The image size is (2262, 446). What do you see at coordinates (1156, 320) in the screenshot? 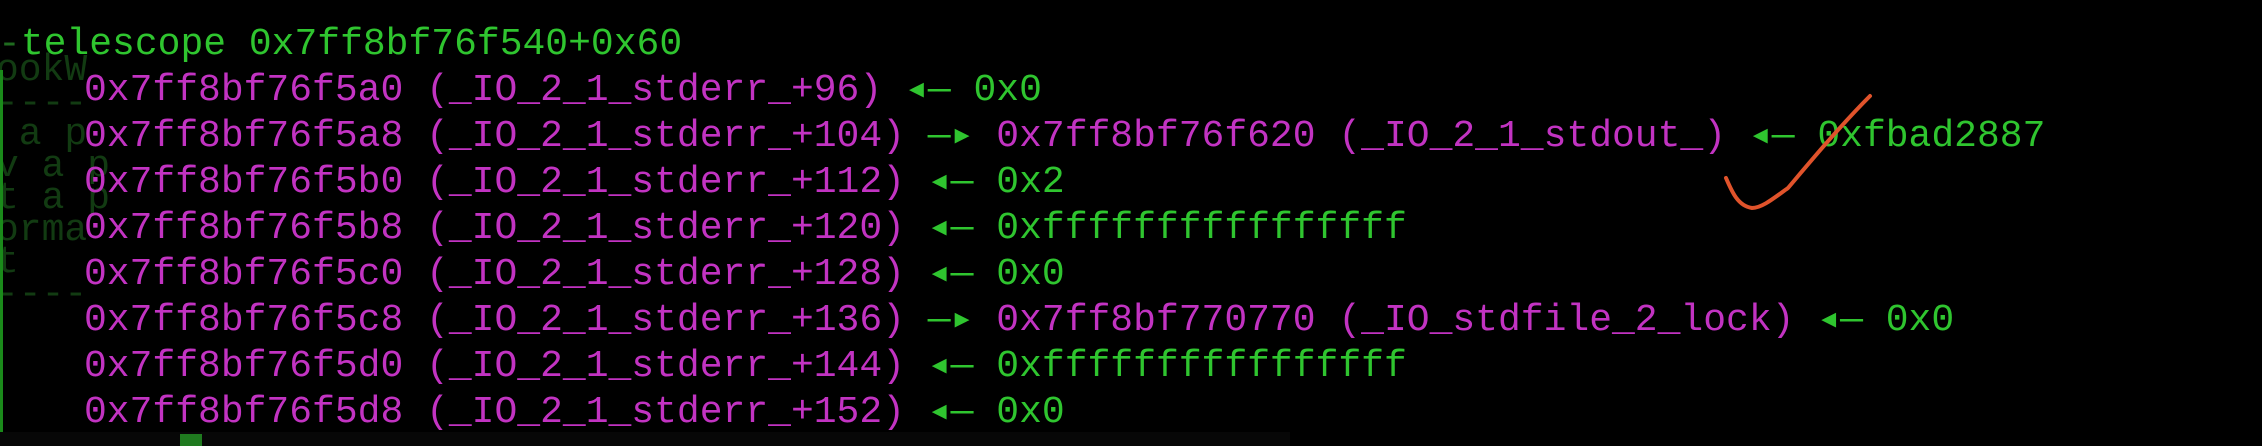
I see `row-target: 0x7ff8bf770770` at bounding box center [1156, 320].